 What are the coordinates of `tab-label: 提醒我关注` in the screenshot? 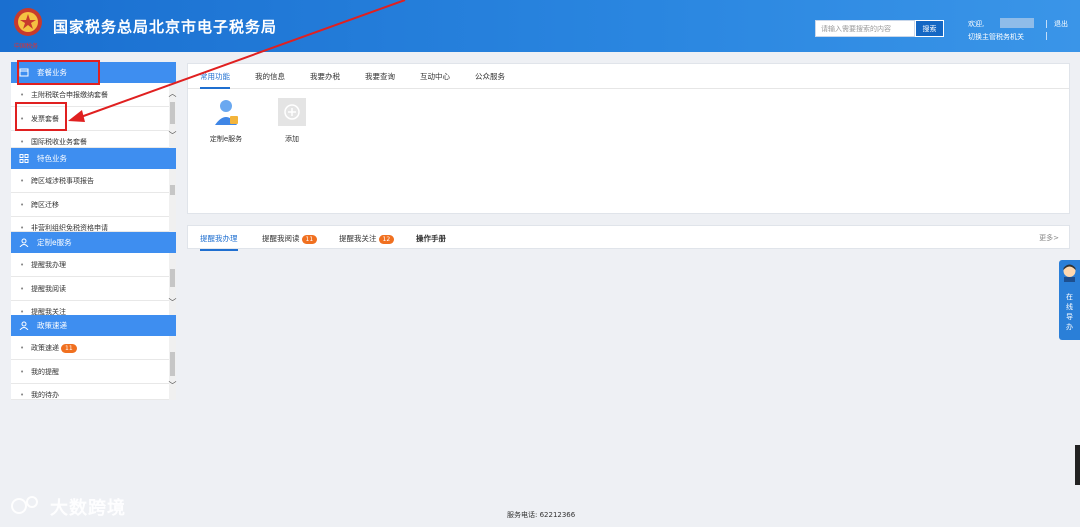 It's located at (358, 238).